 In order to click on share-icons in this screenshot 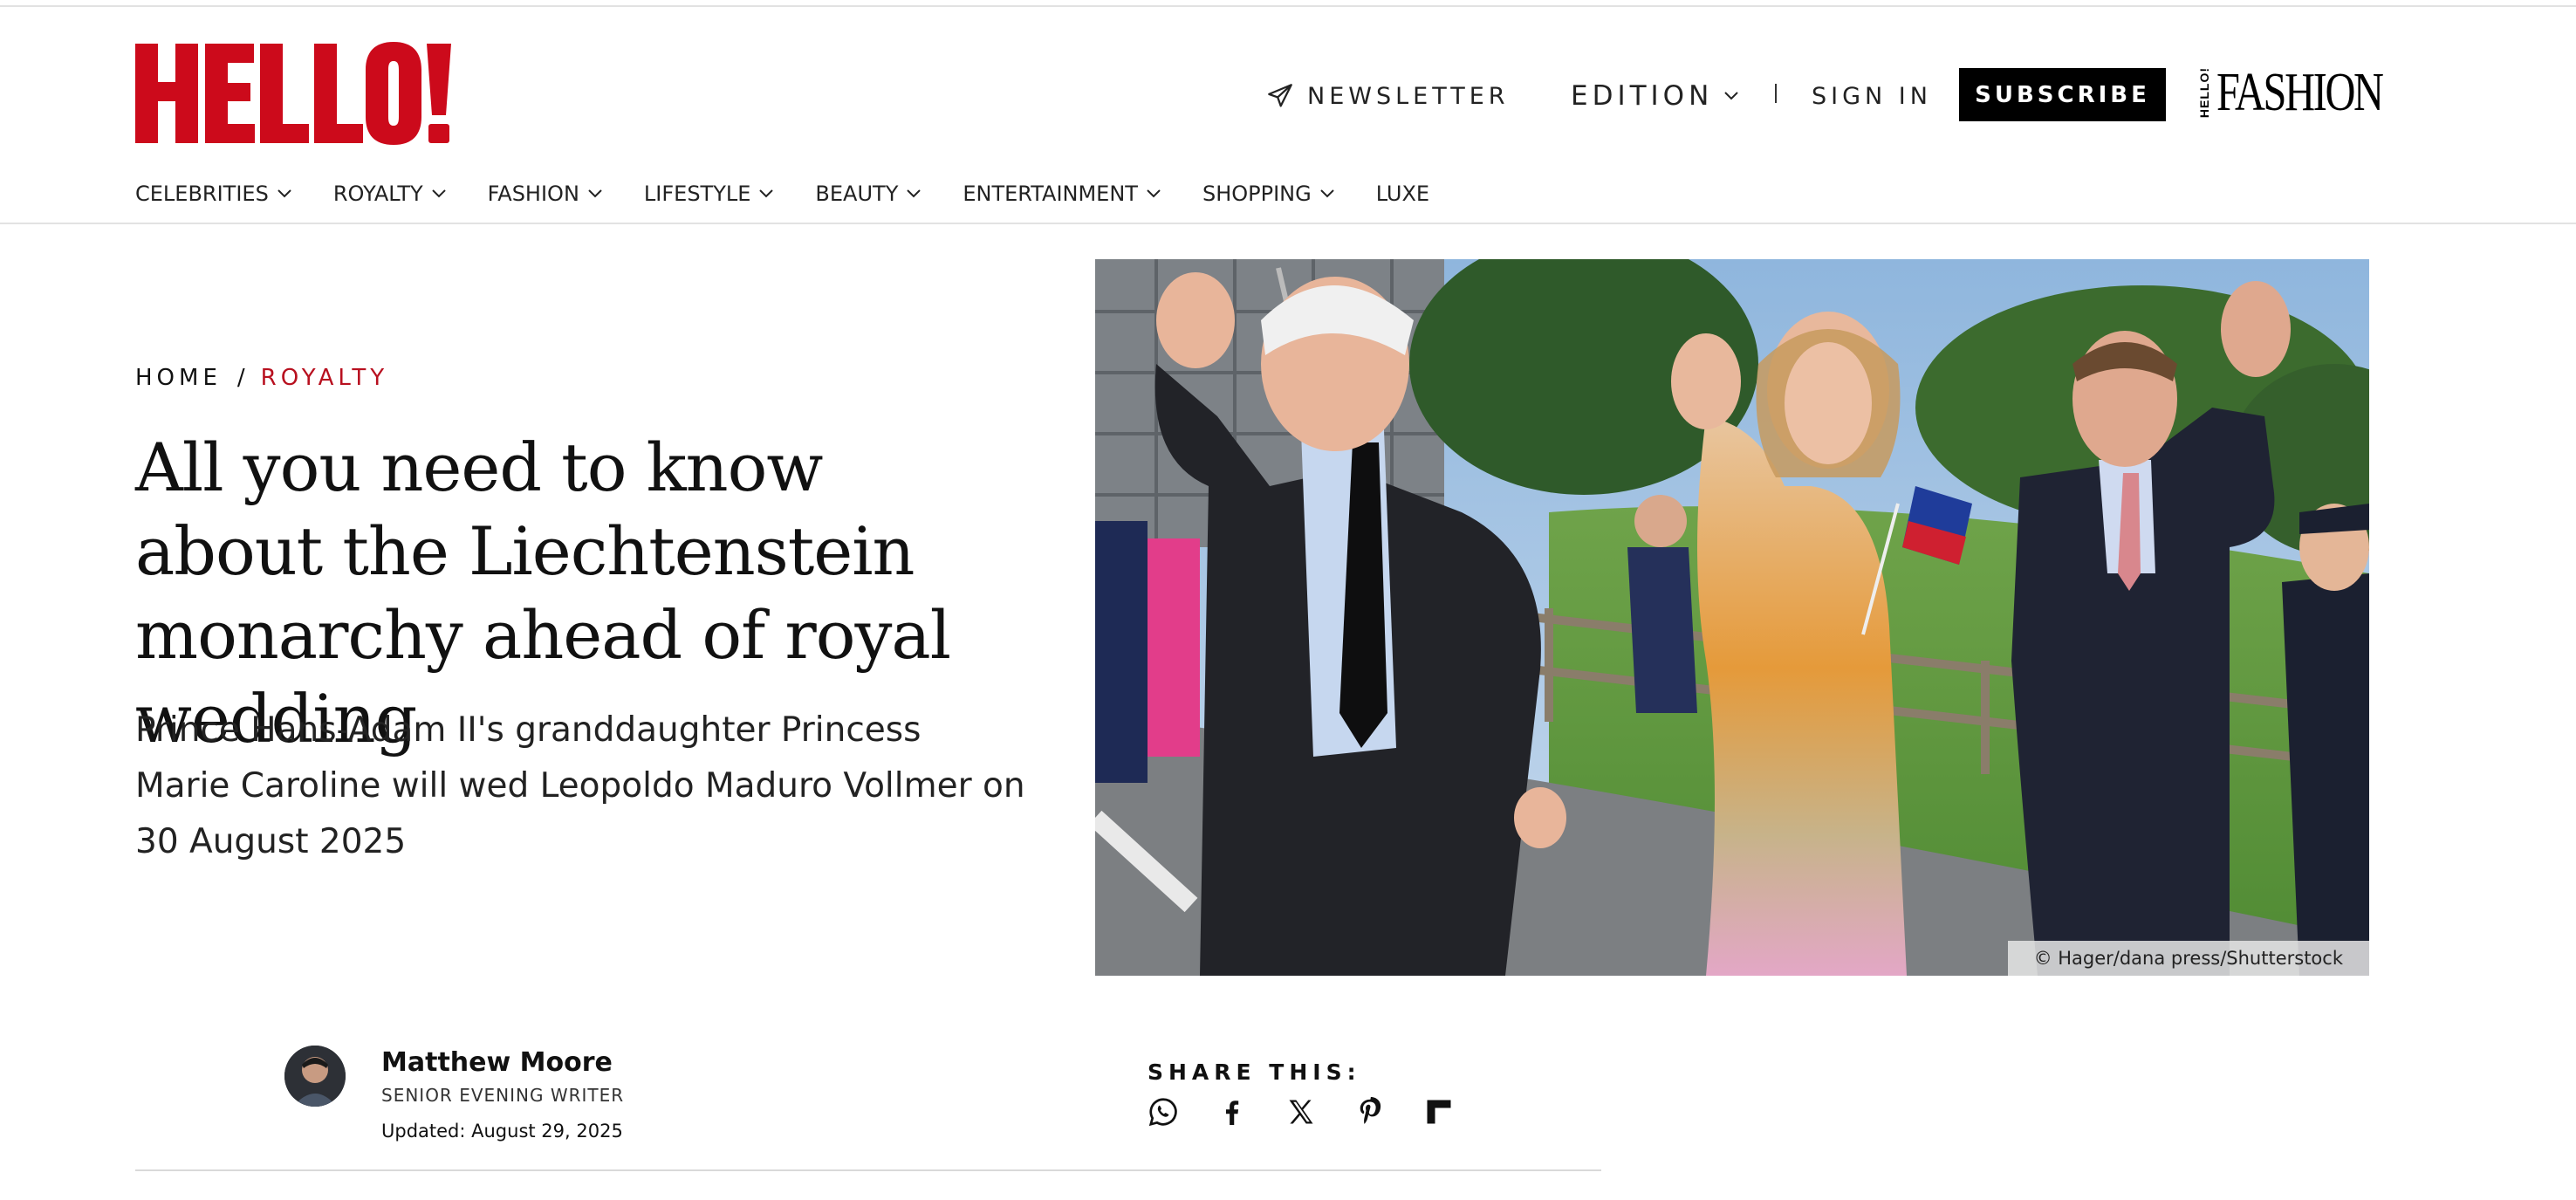, I will do `click(1302, 1112)`.